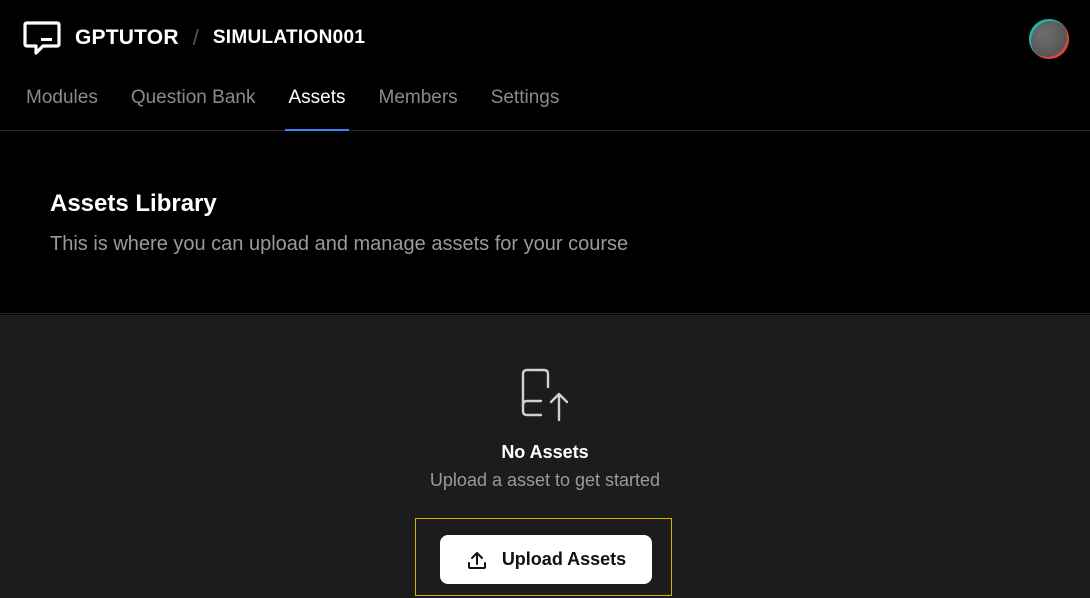 The height and width of the screenshot is (598, 1090). I want to click on brand-name: GPTUTOR, so click(127, 38).